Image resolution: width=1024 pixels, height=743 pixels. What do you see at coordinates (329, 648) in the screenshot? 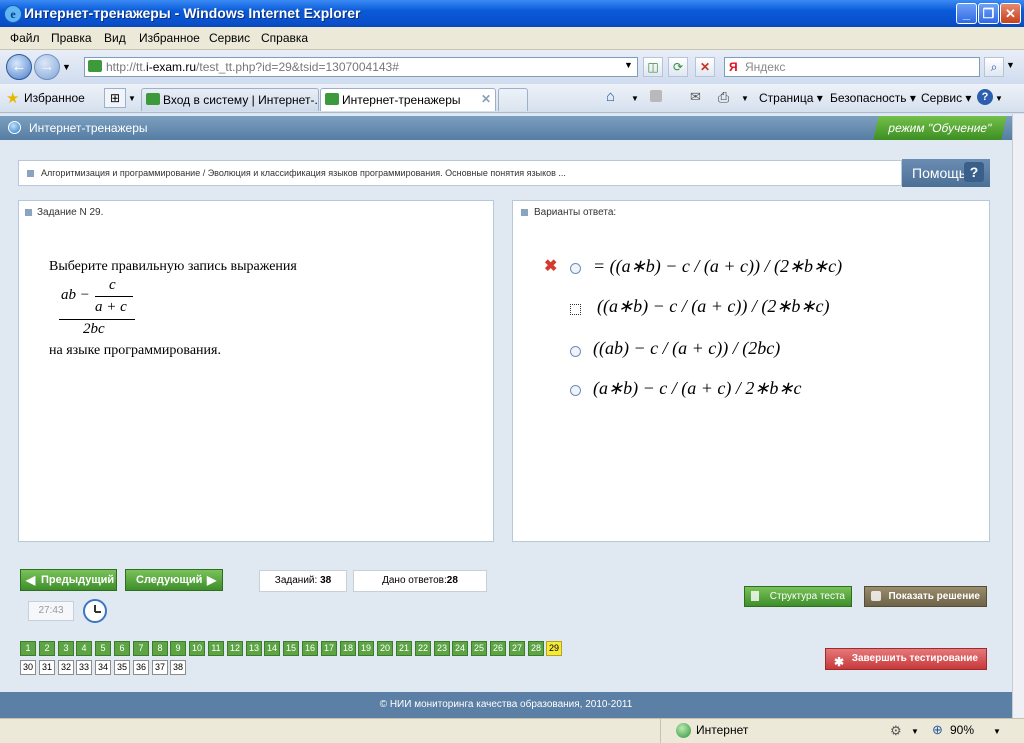
I see `question-number-17: 17` at bounding box center [329, 648].